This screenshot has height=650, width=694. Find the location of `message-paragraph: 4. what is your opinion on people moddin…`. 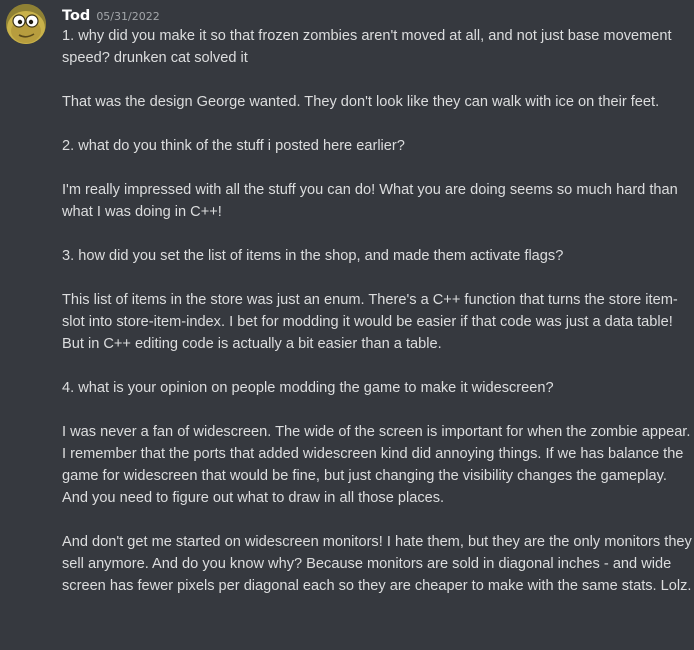

message-paragraph: 4. what is your opinion on people moddin… is located at coordinates (308, 388).